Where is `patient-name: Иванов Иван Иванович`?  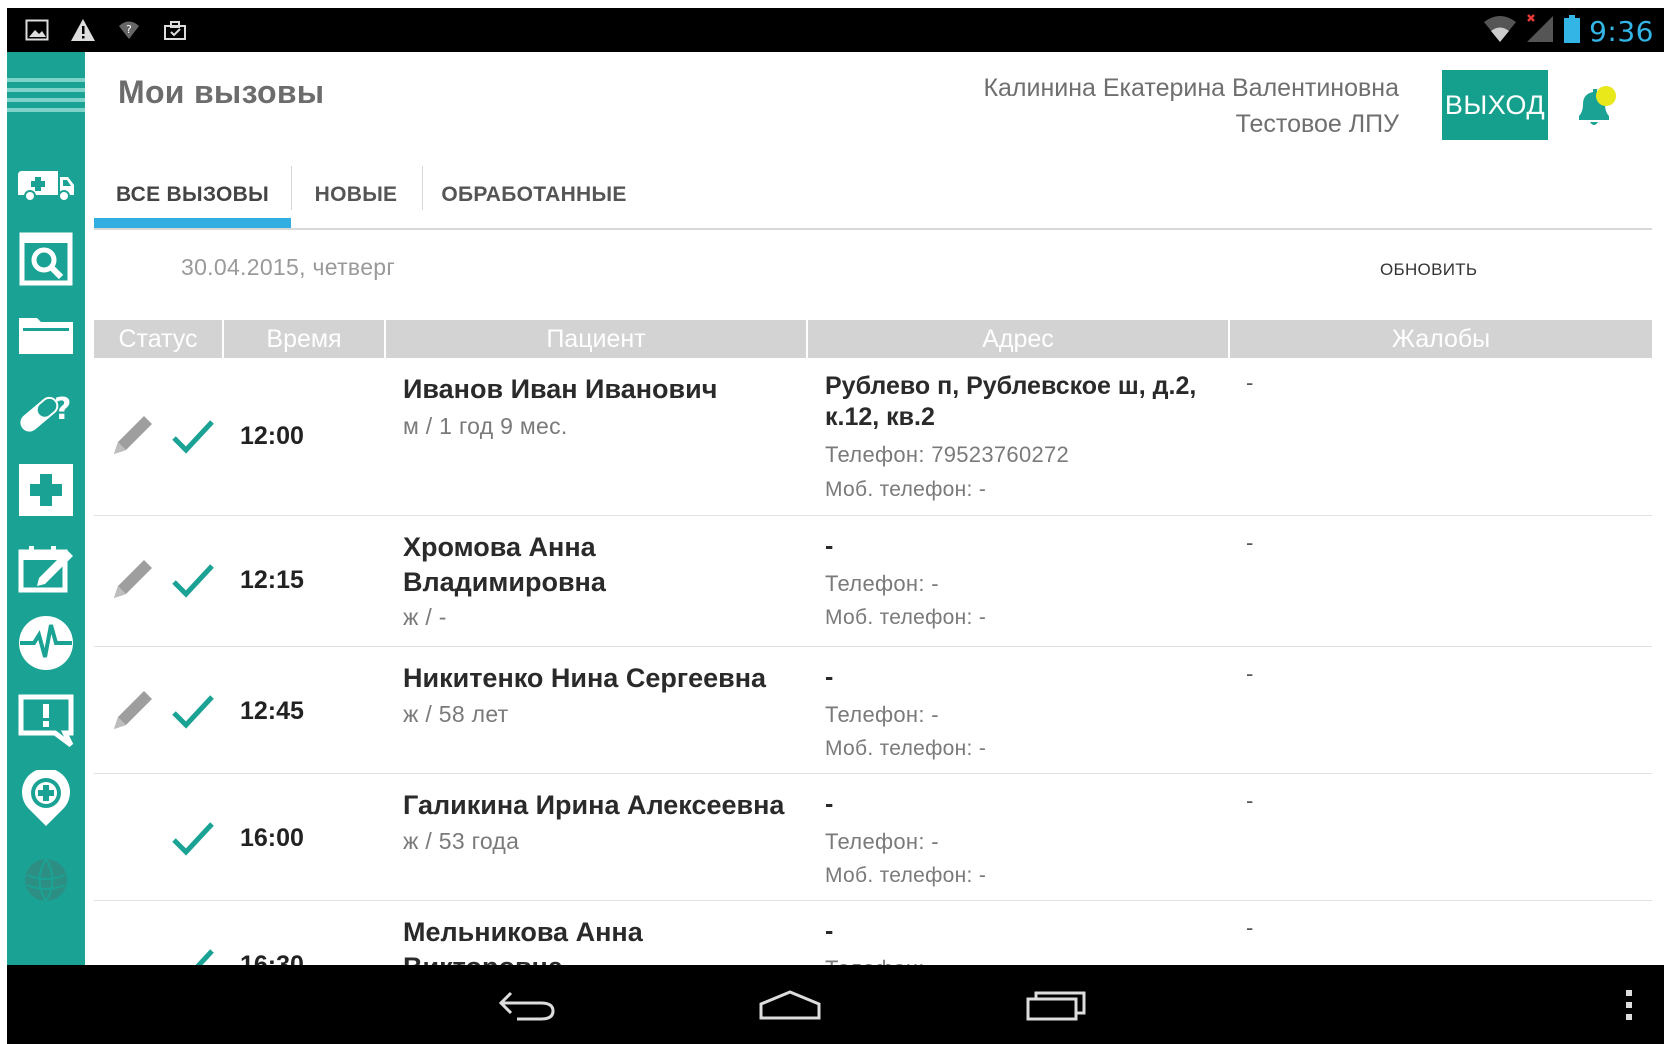 patient-name: Иванов Иван Иванович is located at coordinates (560, 389).